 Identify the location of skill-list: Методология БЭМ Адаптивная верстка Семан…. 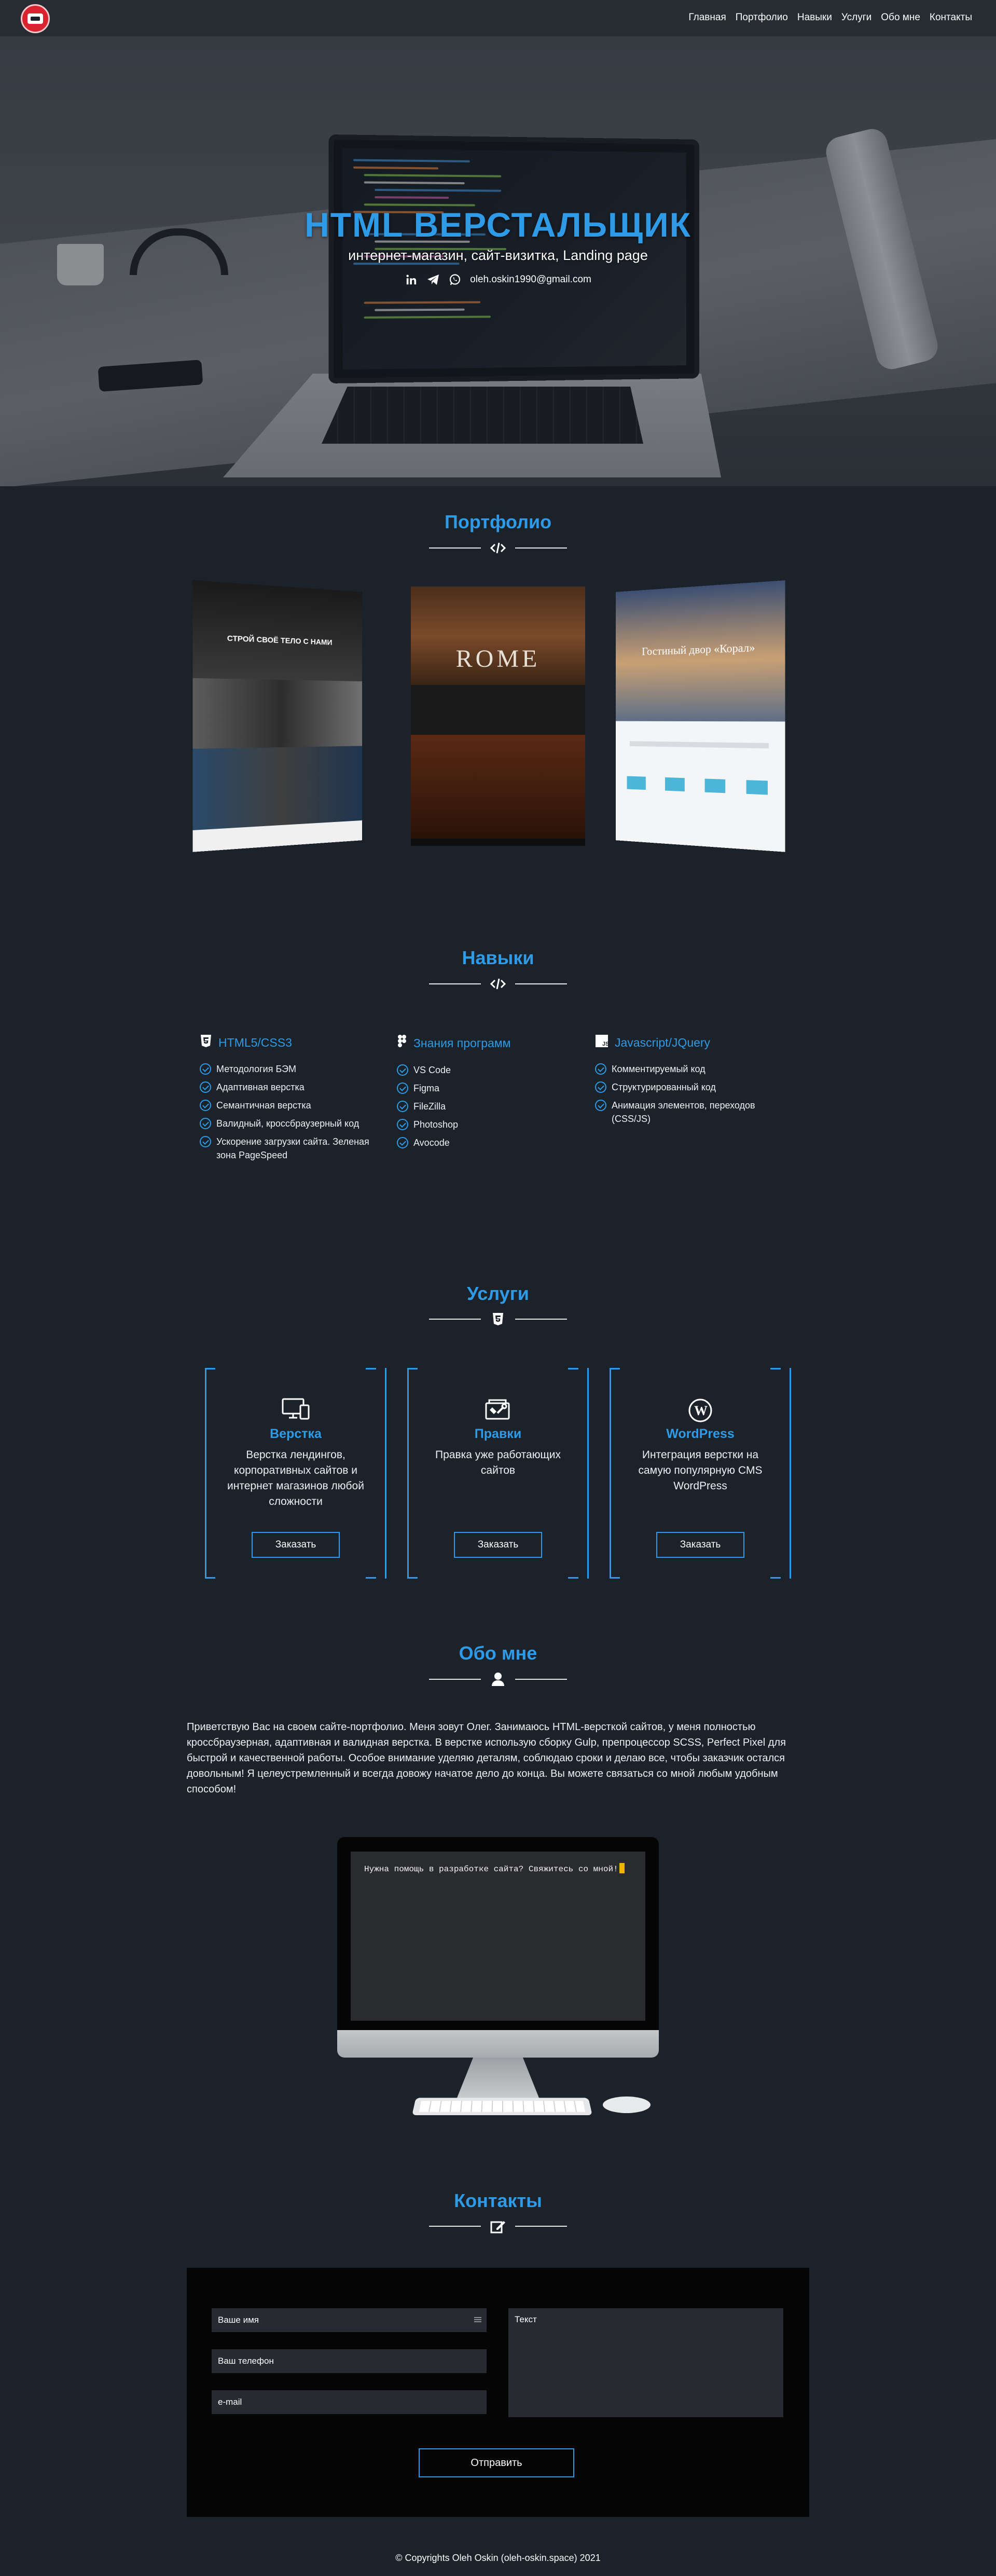
(293, 1112).